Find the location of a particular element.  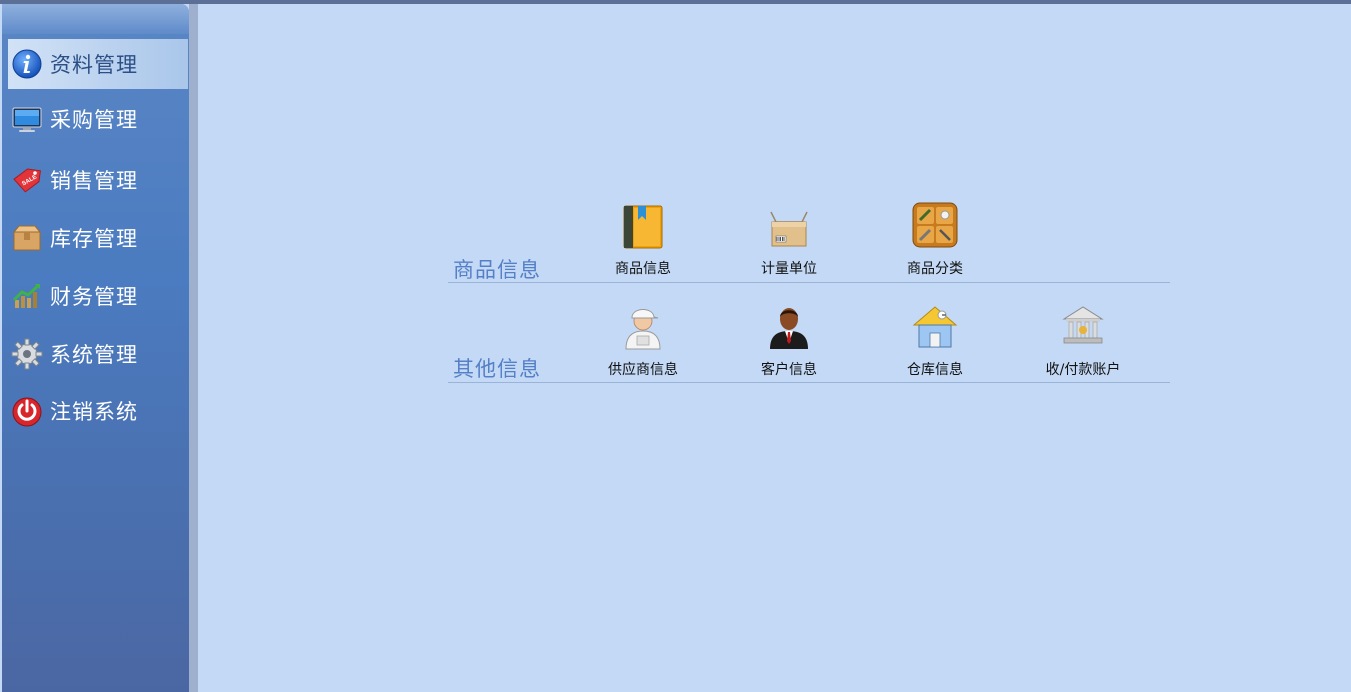

sidebar-item-label: 资料管理 is located at coordinates (94, 65).